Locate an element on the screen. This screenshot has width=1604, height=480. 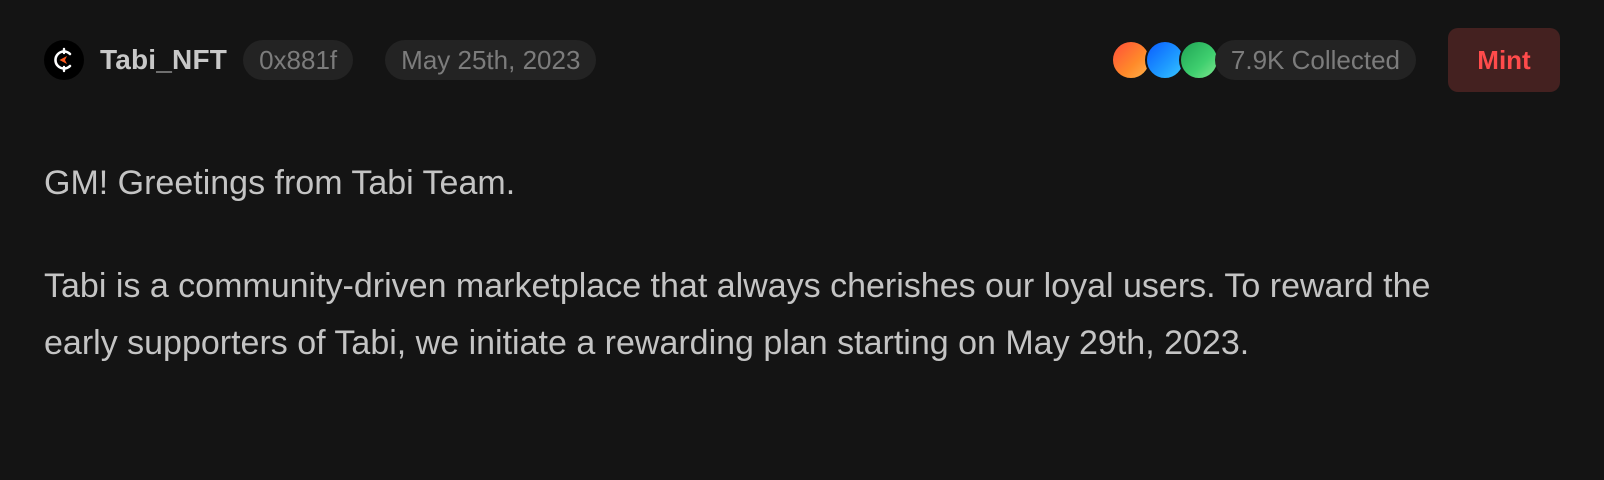
author-link: Tabi_NFT is located at coordinates (135, 60).